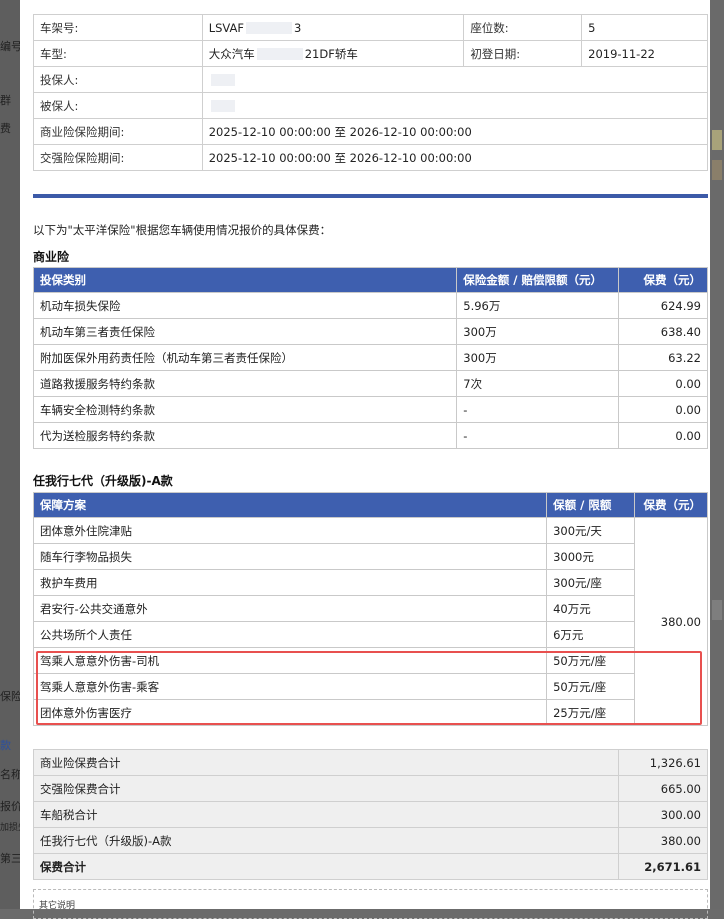 The height and width of the screenshot is (919, 724). Describe the element at coordinates (118, 53) in the screenshot. I see `model-label: 车型:` at that location.